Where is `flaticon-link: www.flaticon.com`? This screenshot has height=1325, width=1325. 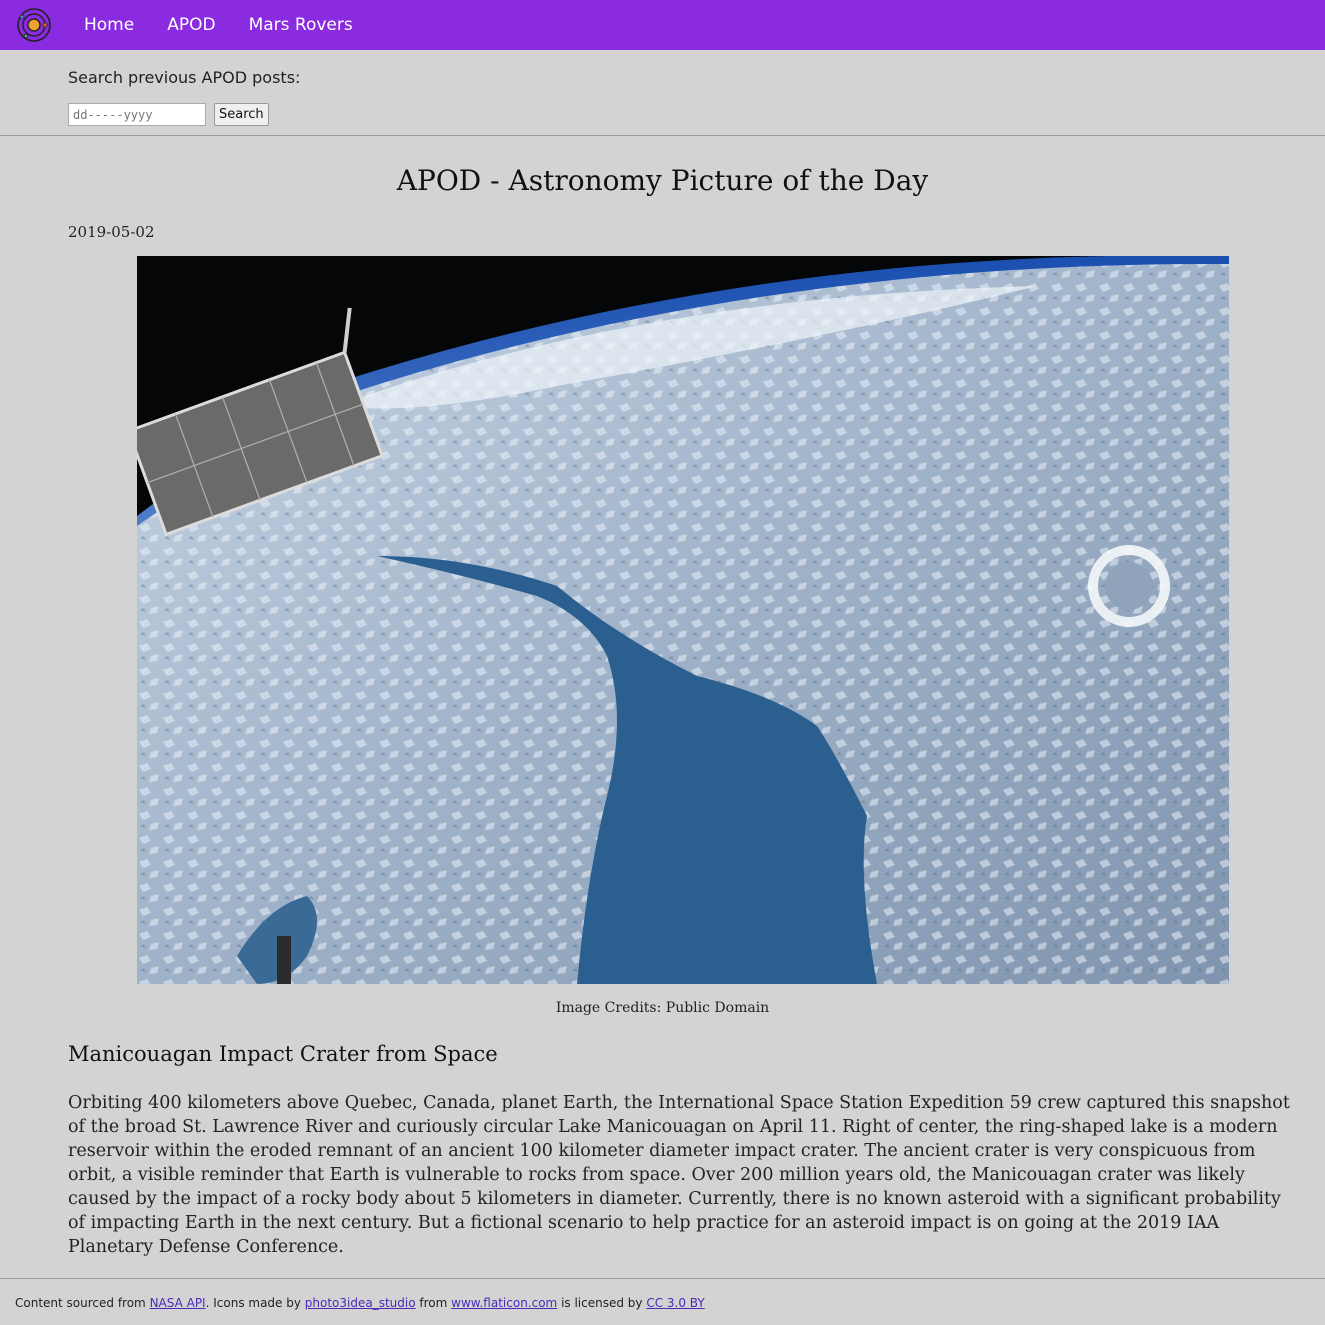 flaticon-link: www.flaticon.com is located at coordinates (504, 1303).